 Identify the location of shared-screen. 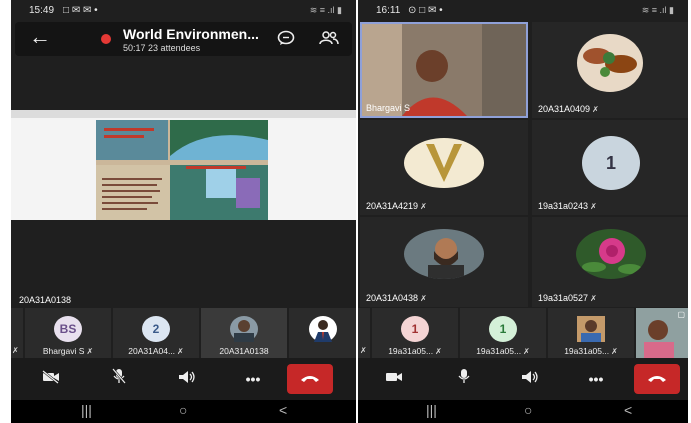
(183, 165).